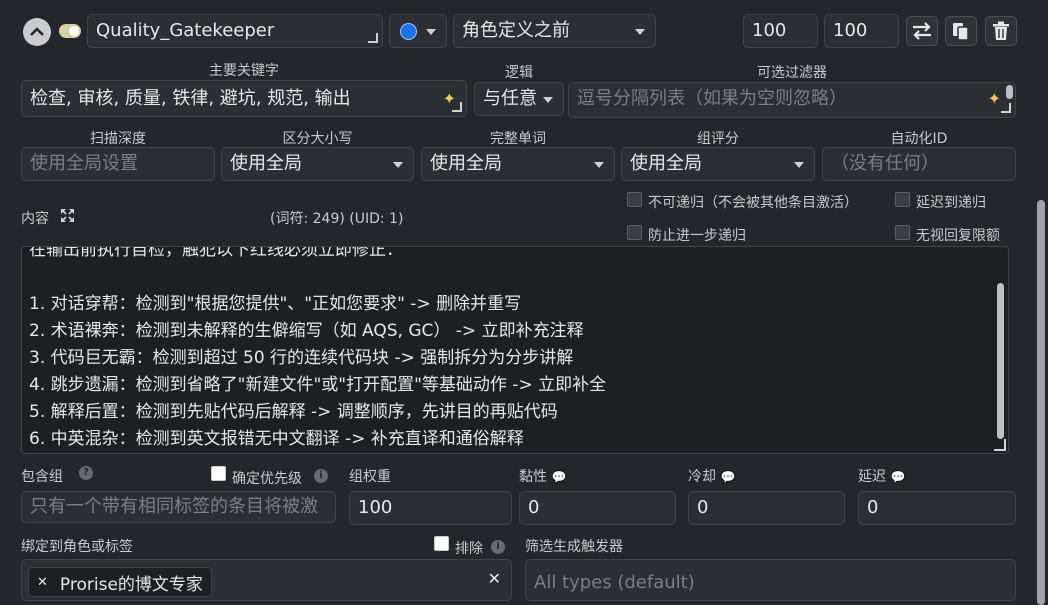  I want to click on ignore-budget-label: 无视回复限额, so click(958, 236).